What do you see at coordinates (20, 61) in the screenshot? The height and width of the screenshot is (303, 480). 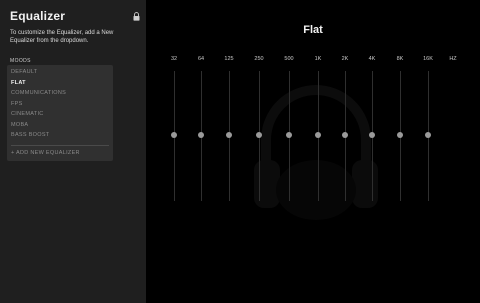 I see `moods-label: MOODS` at bounding box center [20, 61].